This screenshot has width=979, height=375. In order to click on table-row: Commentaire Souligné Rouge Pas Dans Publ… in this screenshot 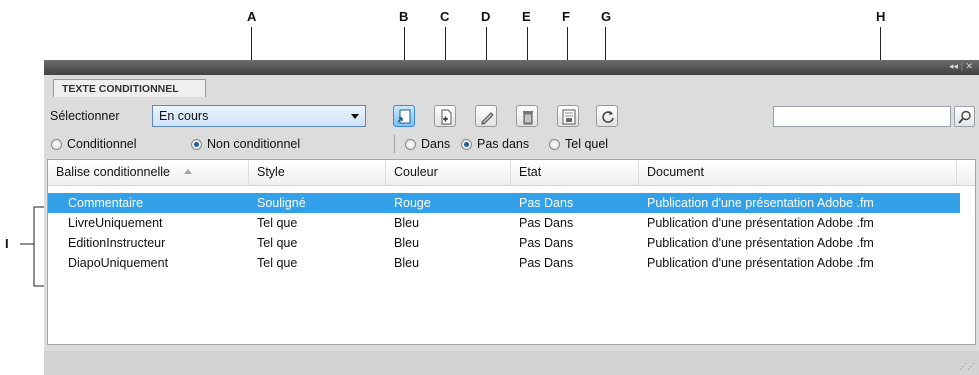, I will do `click(504, 203)`.